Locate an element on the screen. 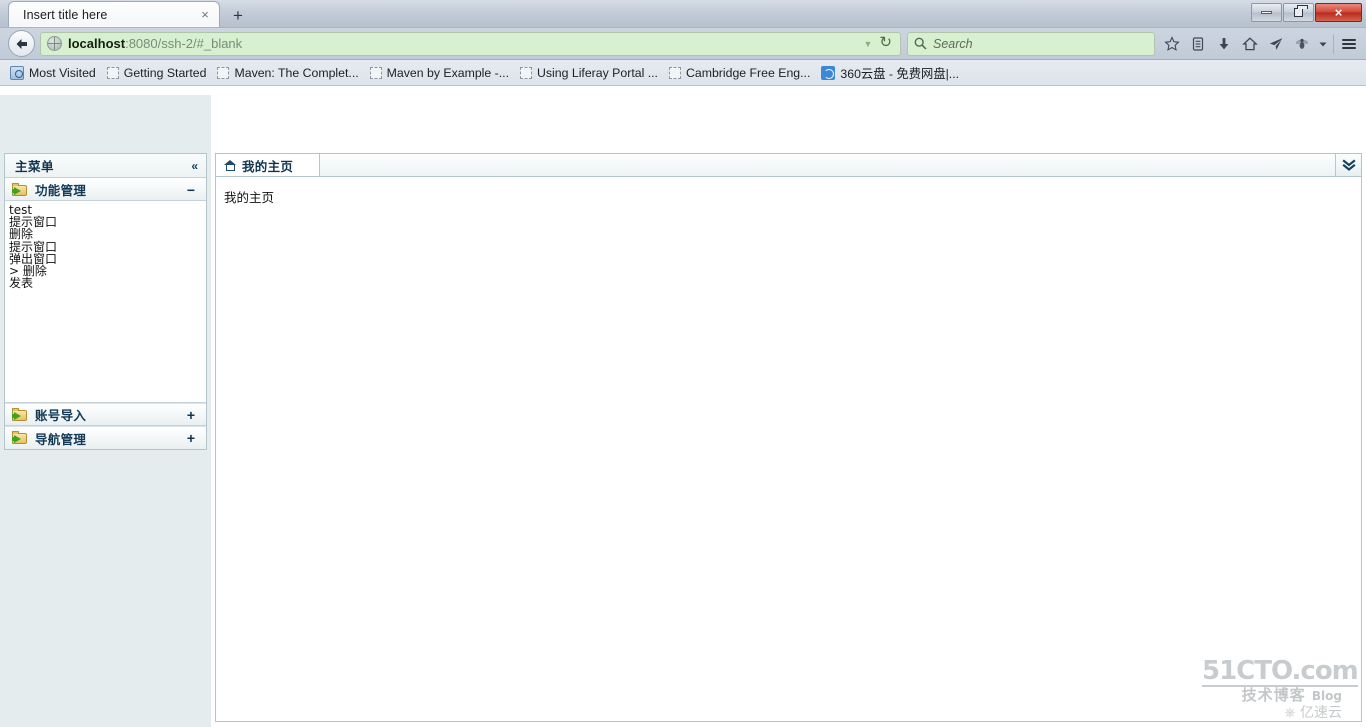  back-arrow-icon is located at coordinates (21, 43).